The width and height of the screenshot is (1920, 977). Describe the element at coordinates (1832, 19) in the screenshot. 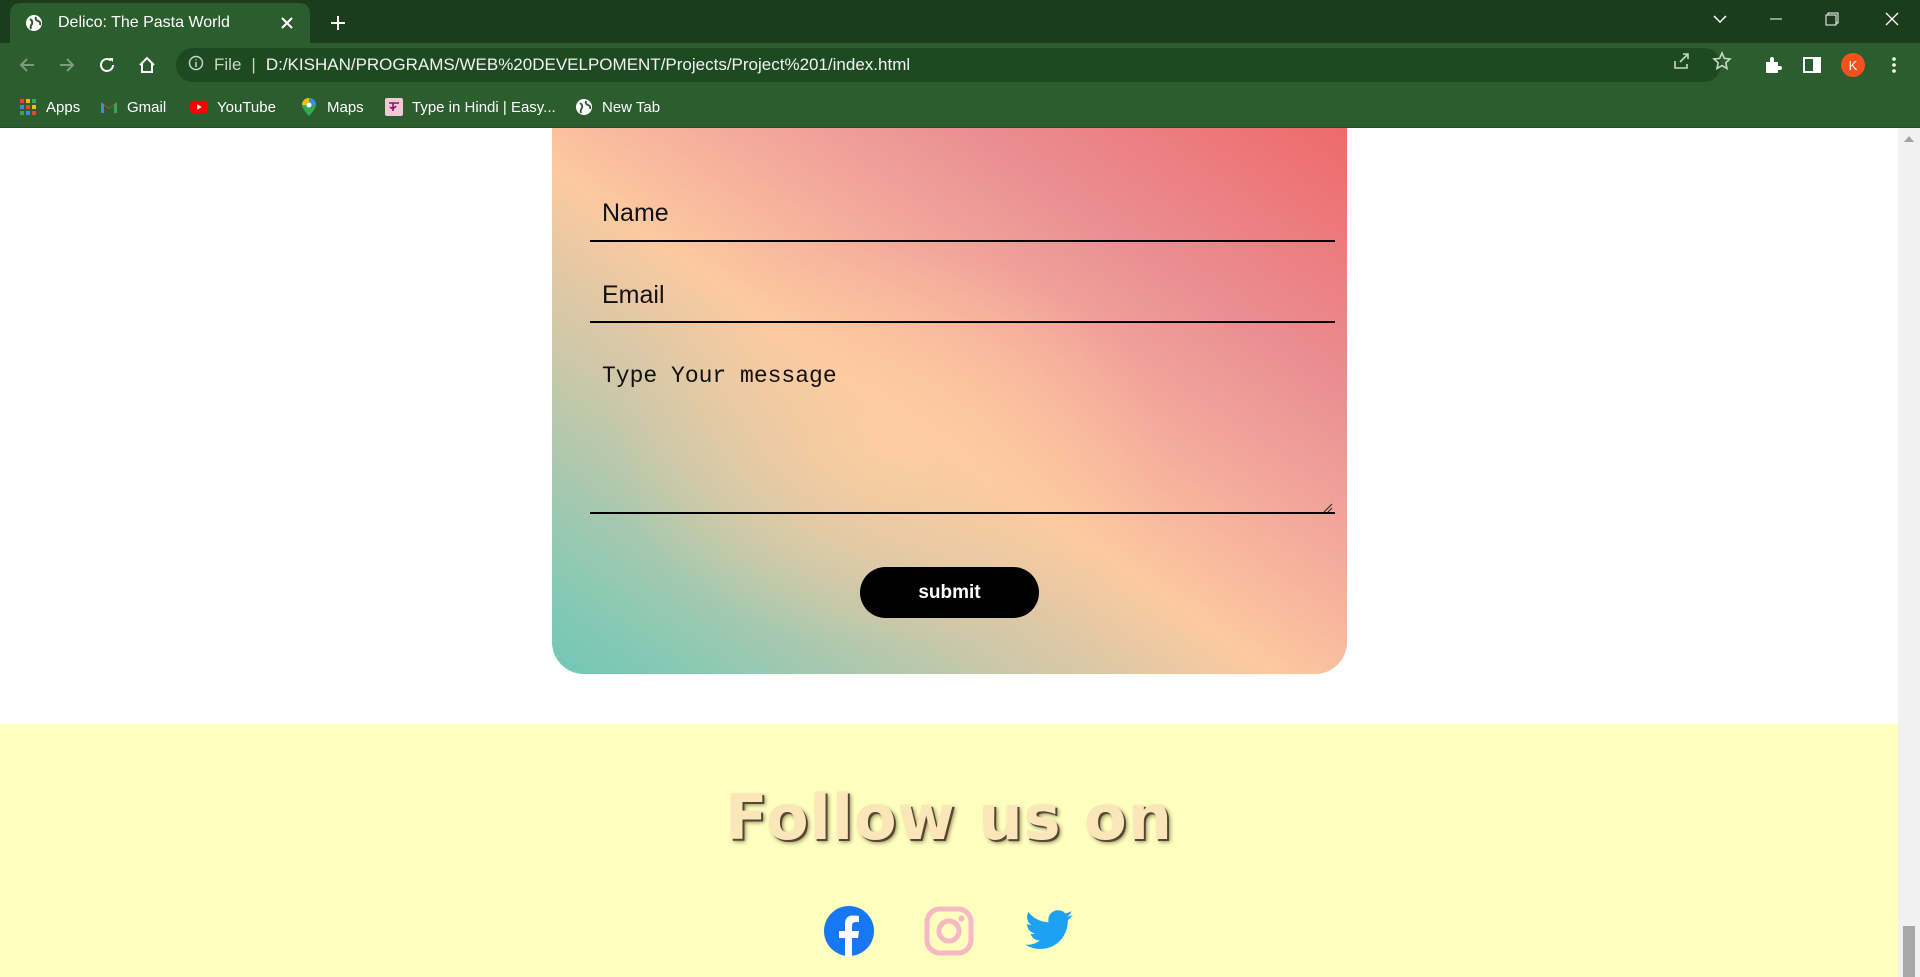

I see `restore-button` at that location.